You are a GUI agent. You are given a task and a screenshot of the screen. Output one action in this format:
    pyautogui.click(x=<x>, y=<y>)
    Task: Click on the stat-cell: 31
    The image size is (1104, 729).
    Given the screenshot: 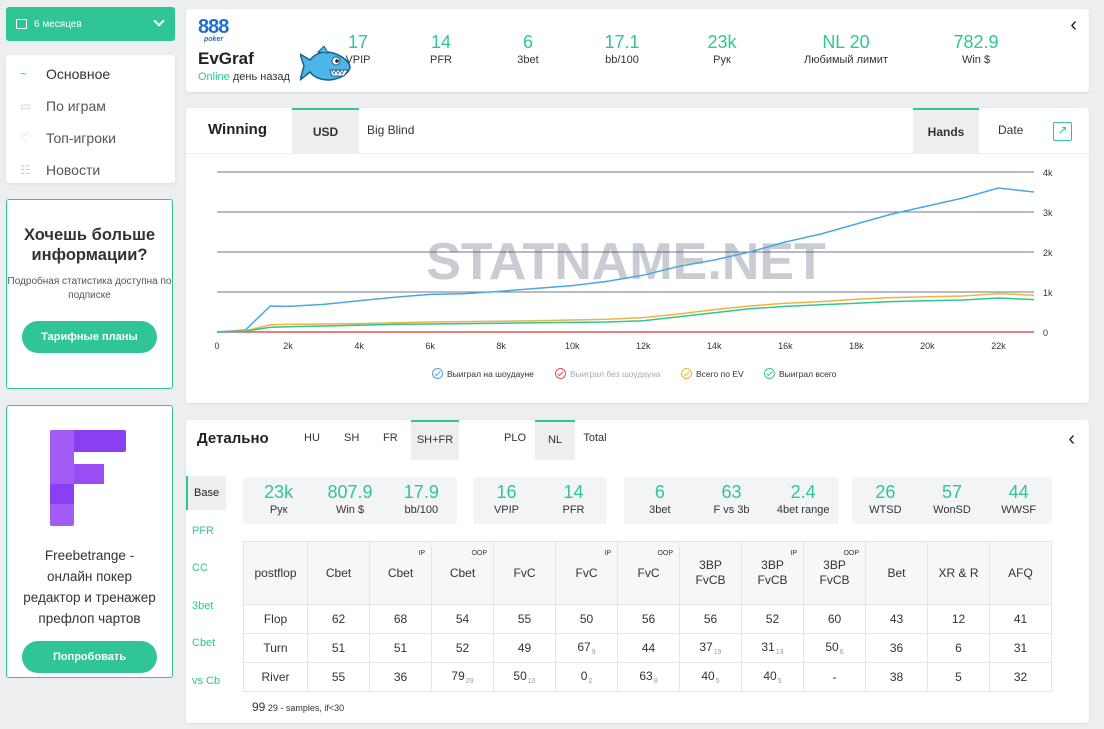 What is the action you would take?
    pyautogui.click(x=1020, y=648)
    